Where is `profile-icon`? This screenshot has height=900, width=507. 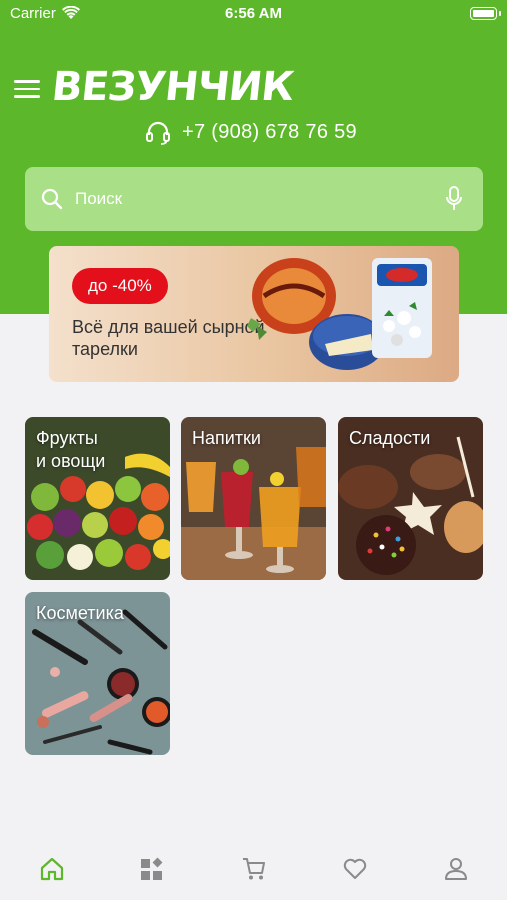 profile-icon is located at coordinates (456, 869).